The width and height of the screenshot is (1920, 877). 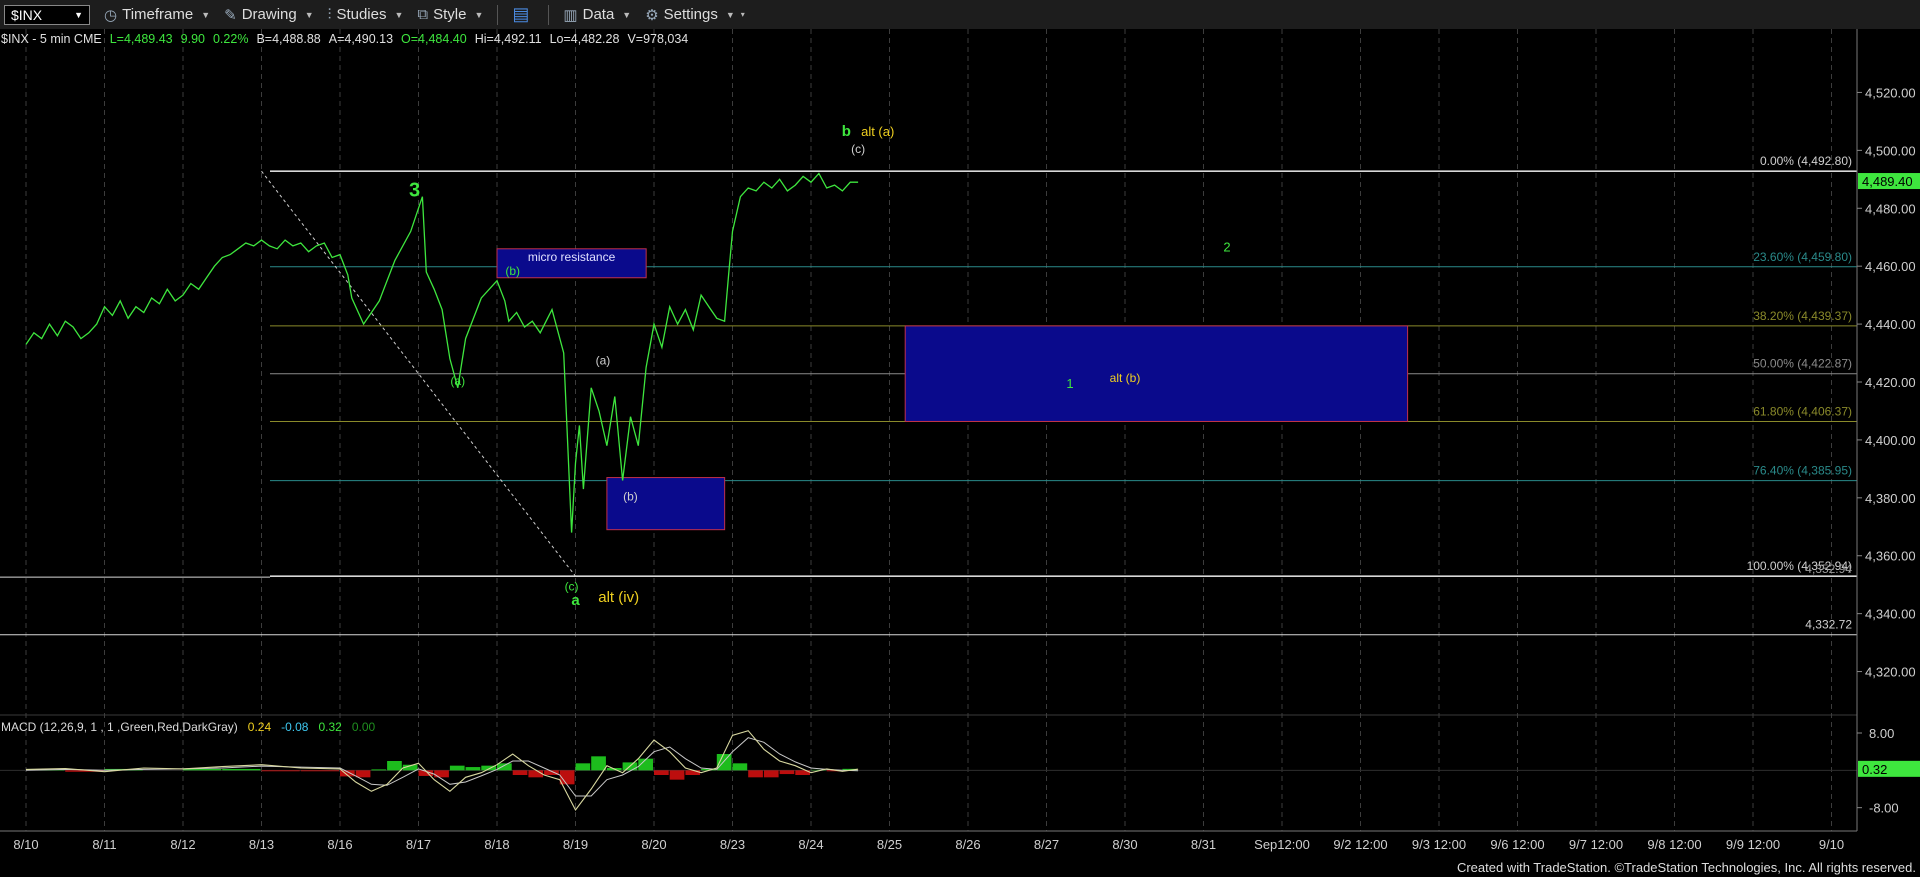 What do you see at coordinates (47, 14) in the screenshot?
I see `symbol-selector: $INX ▼` at bounding box center [47, 14].